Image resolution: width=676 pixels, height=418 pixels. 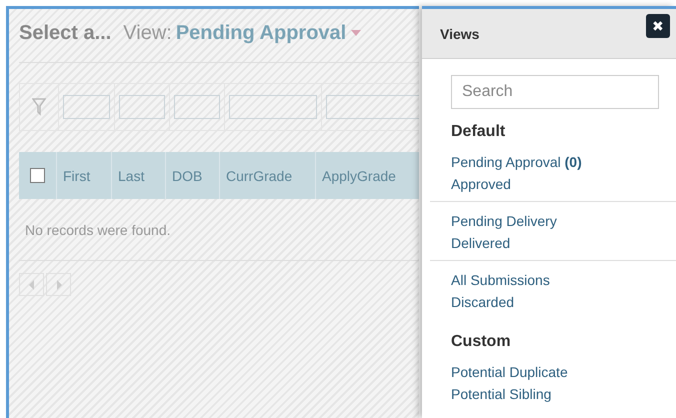 I want to click on next-page-button, so click(x=58, y=284).